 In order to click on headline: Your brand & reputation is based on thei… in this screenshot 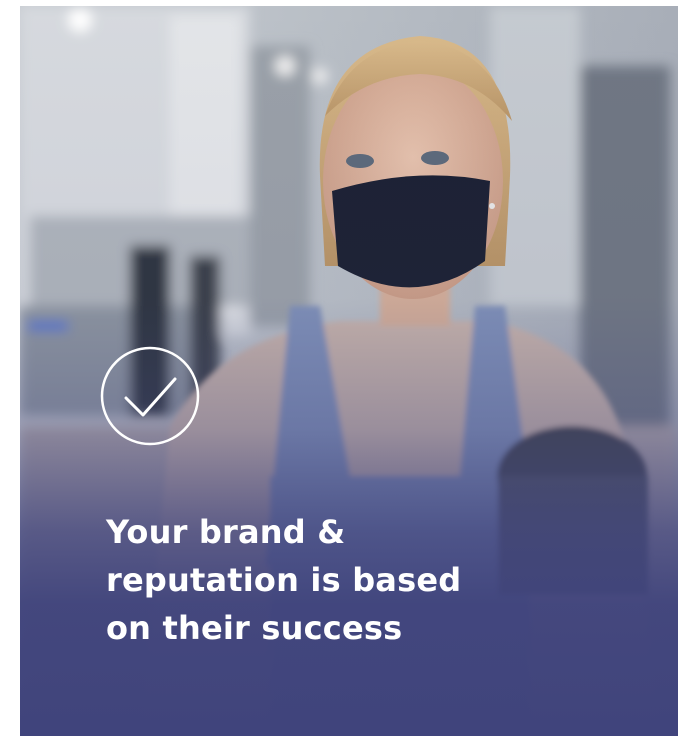, I will do `click(316, 580)`.